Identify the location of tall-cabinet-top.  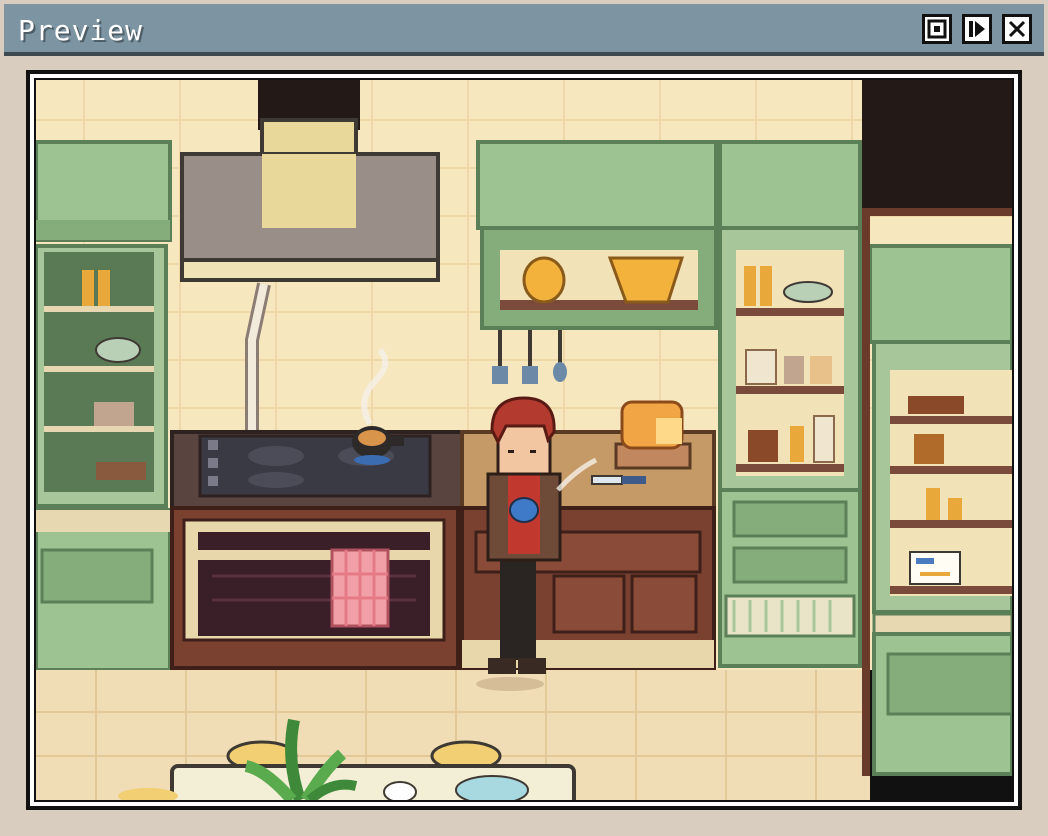
(790, 185).